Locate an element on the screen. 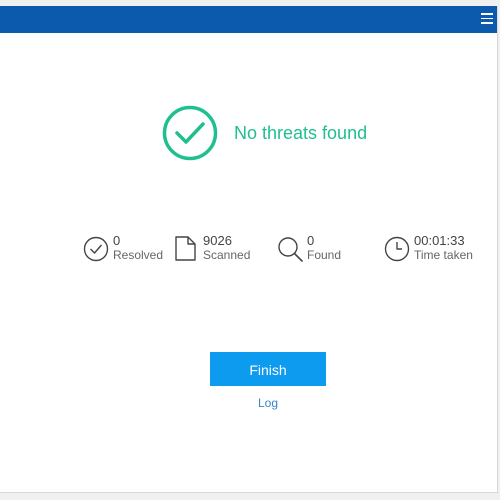  stat-resolved-label: Resolved is located at coordinates (138, 255).